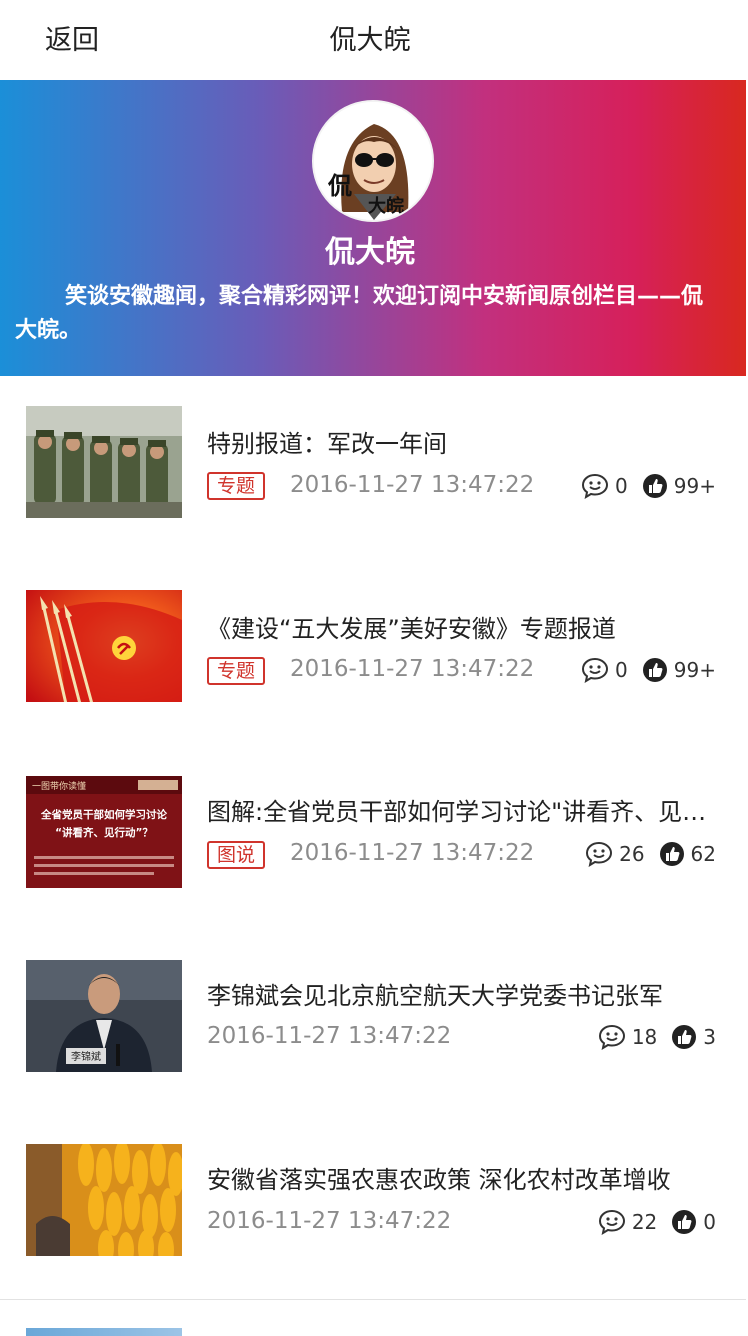  What do you see at coordinates (104, 1016) in the screenshot?
I see `article-thumbnail: 李锦斌` at bounding box center [104, 1016].